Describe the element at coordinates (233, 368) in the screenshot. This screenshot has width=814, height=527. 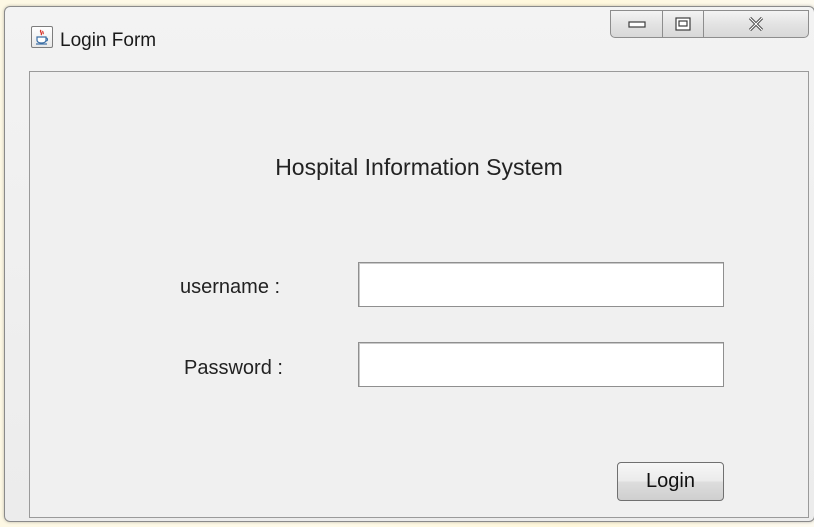
I see `password-label: Password :` at that location.